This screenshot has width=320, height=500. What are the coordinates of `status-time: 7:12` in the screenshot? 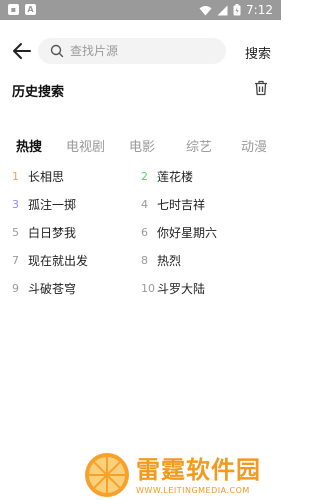 It's located at (259, 10).